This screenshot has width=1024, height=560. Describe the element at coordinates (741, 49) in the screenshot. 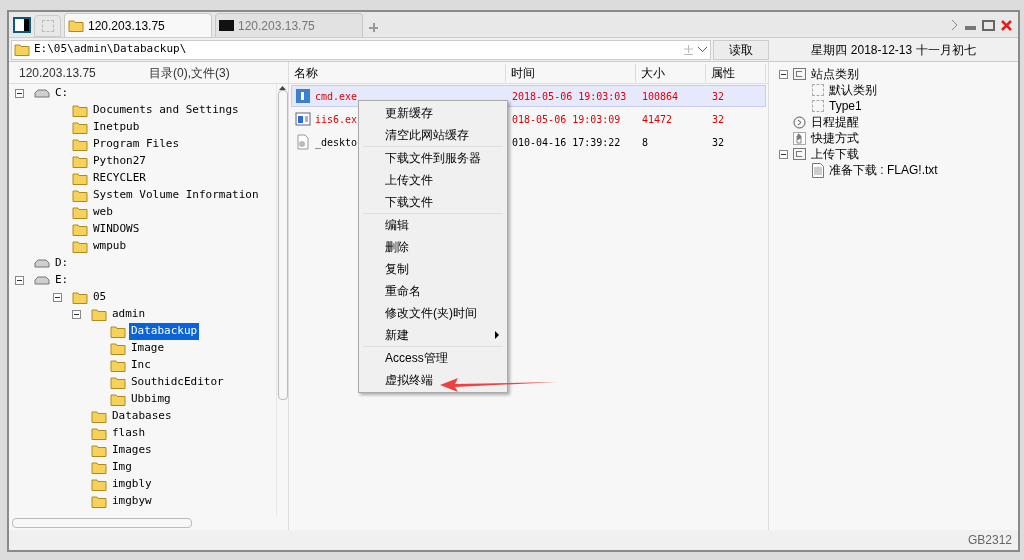

I see `read-button: 读取` at that location.